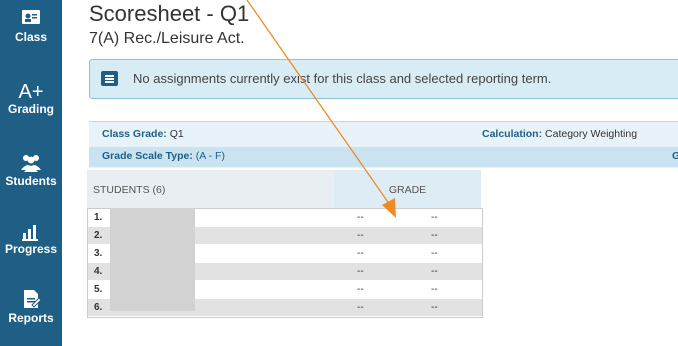  I want to click on row-number: 5., so click(98, 289).